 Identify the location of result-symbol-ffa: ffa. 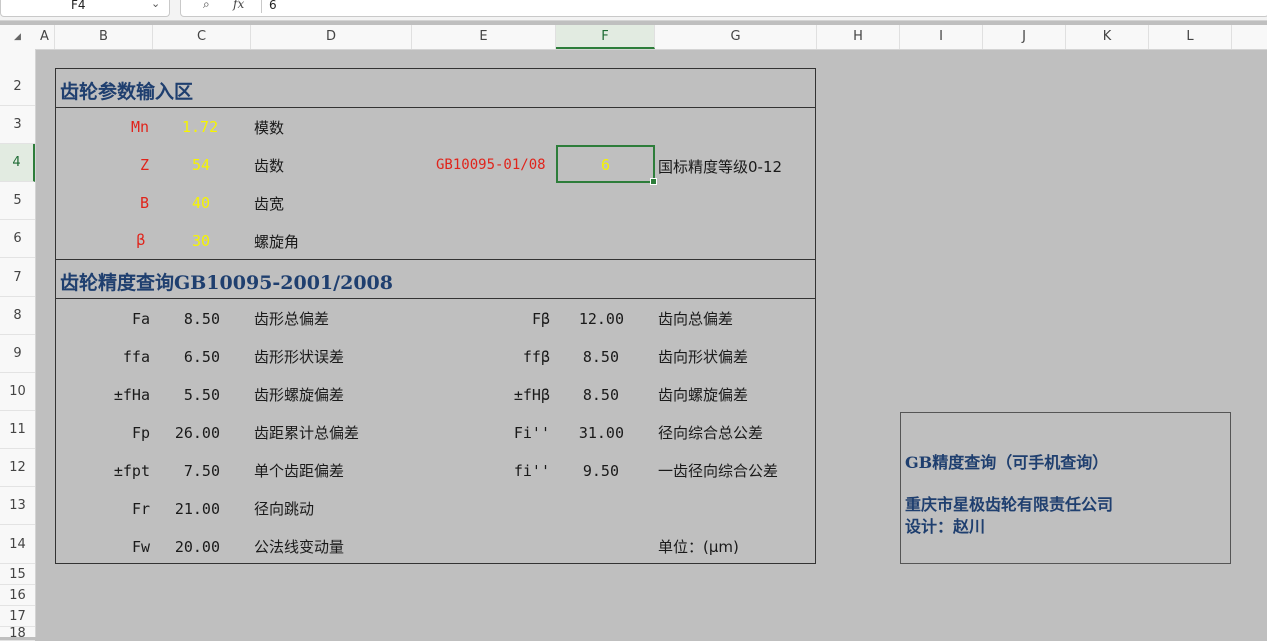
(136, 357).